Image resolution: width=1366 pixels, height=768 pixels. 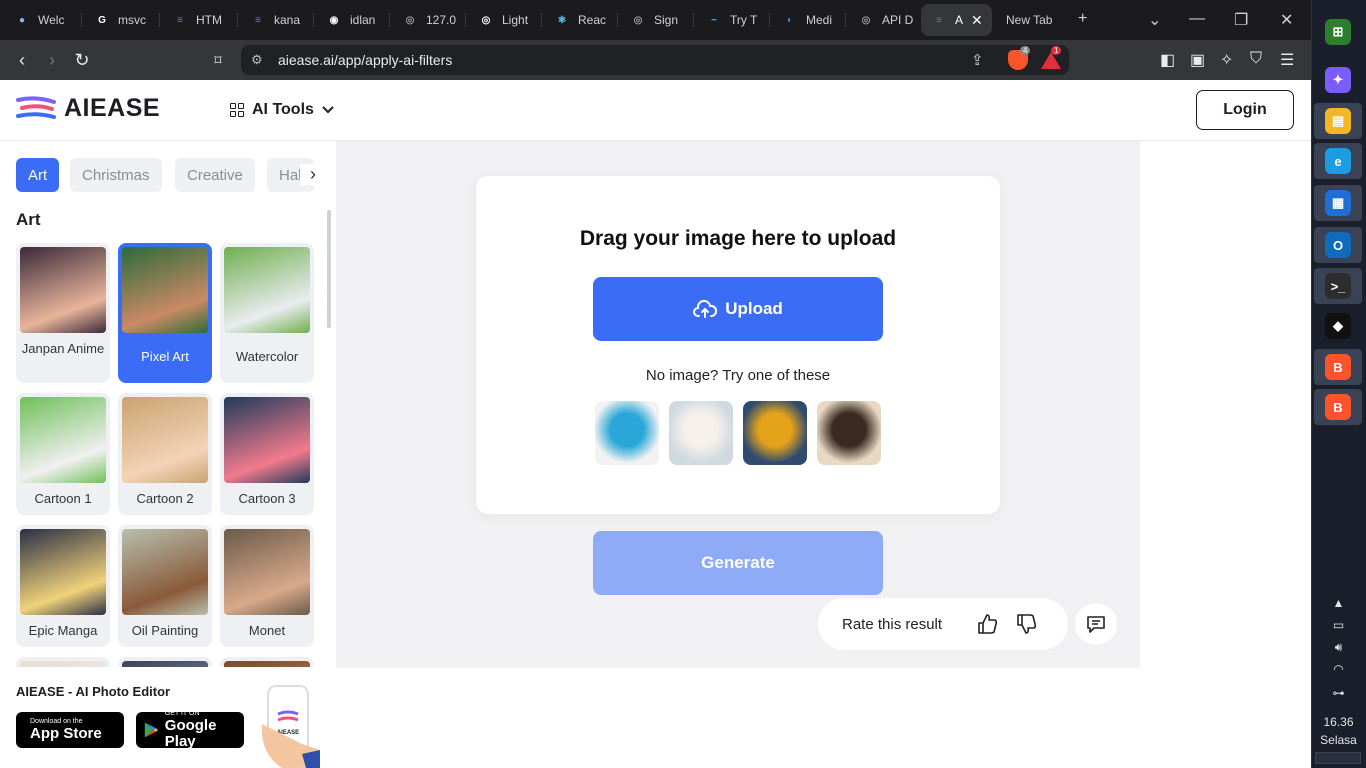 I want to click on back-icon: ‹, so click(x=22, y=60).